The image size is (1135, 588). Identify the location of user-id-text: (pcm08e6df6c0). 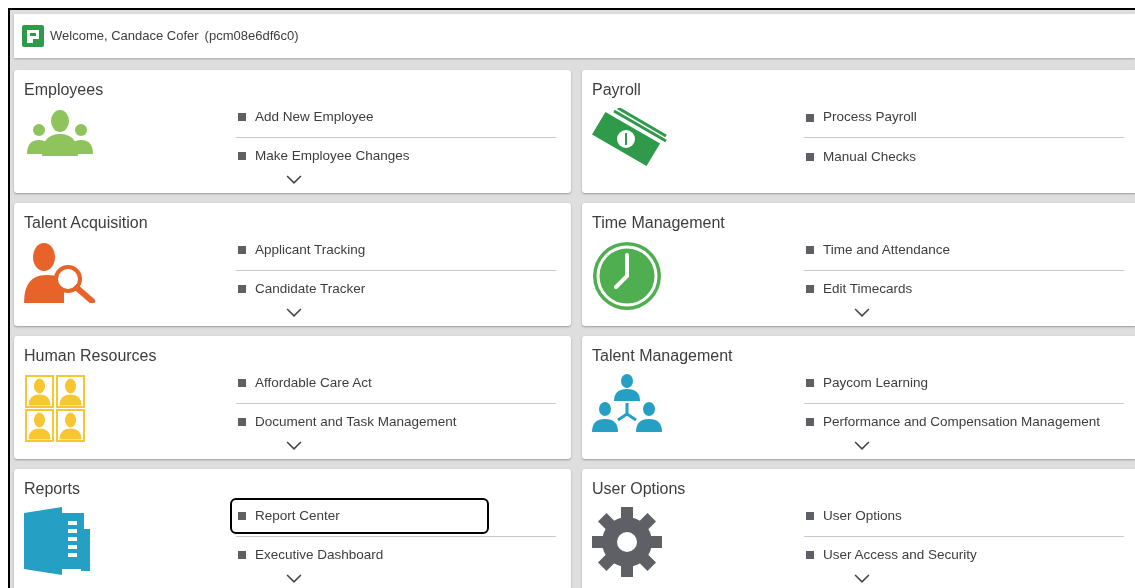
(251, 36).